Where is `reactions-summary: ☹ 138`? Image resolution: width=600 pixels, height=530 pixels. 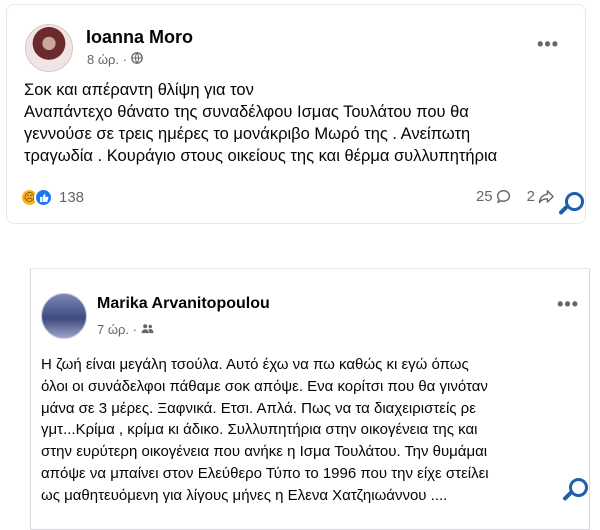
reactions-summary: ☹ 138 is located at coordinates (52, 197).